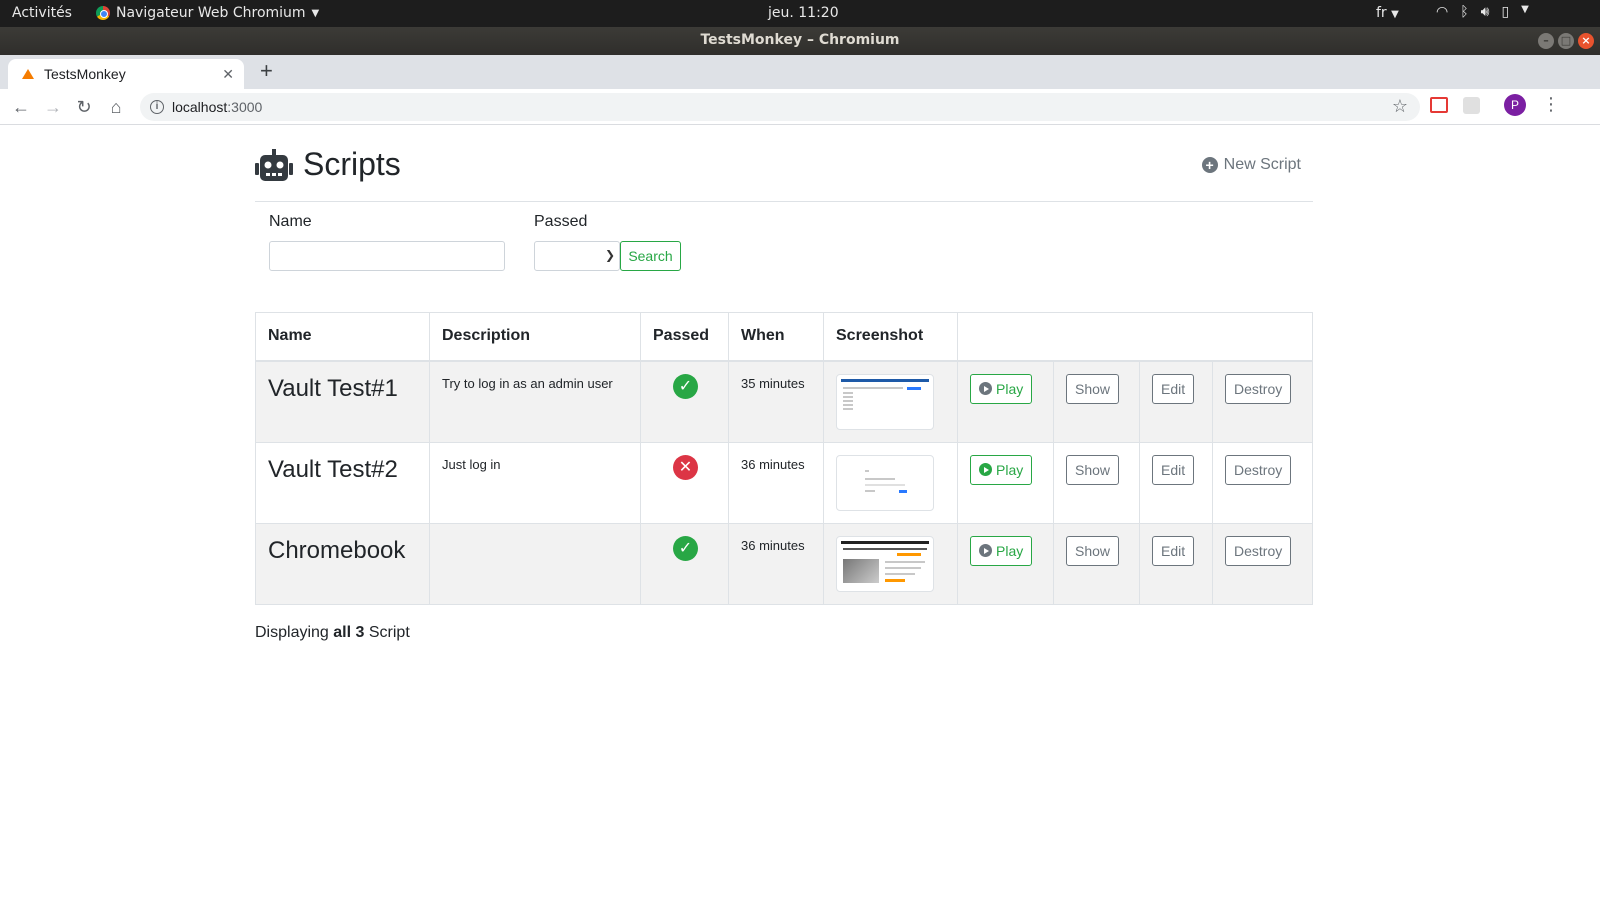  I want to click on browser-toolbar: ← → ↻ ⌂ i localhost:3000 ☆, so click(800, 107).